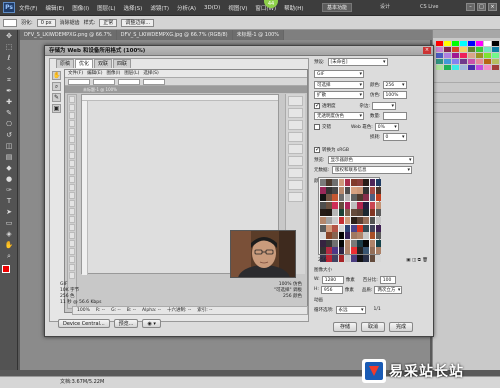 Image resolution: width=500 pixels, height=388 pixels. What do you see at coordinates (46, 22) in the screenshot?
I see `feather-input: 0 px` at bounding box center [46, 22].